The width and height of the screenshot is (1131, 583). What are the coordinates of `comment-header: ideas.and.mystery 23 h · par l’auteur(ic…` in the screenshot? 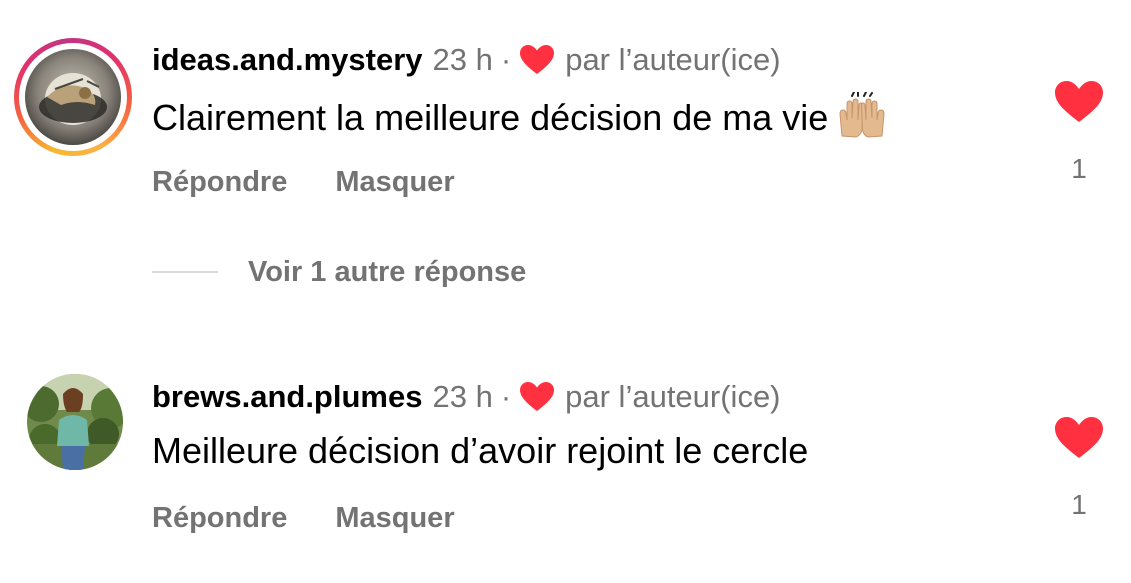 It's located at (466, 60).